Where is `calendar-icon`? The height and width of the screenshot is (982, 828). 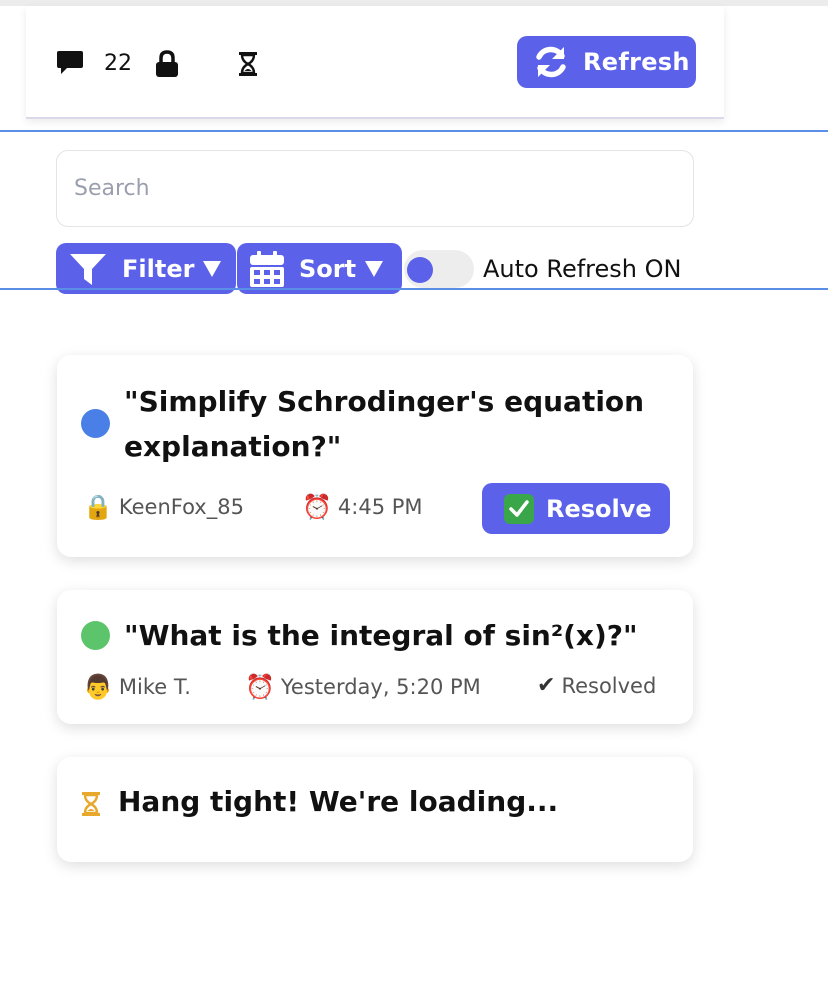 calendar-icon is located at coordinates (267, 268).